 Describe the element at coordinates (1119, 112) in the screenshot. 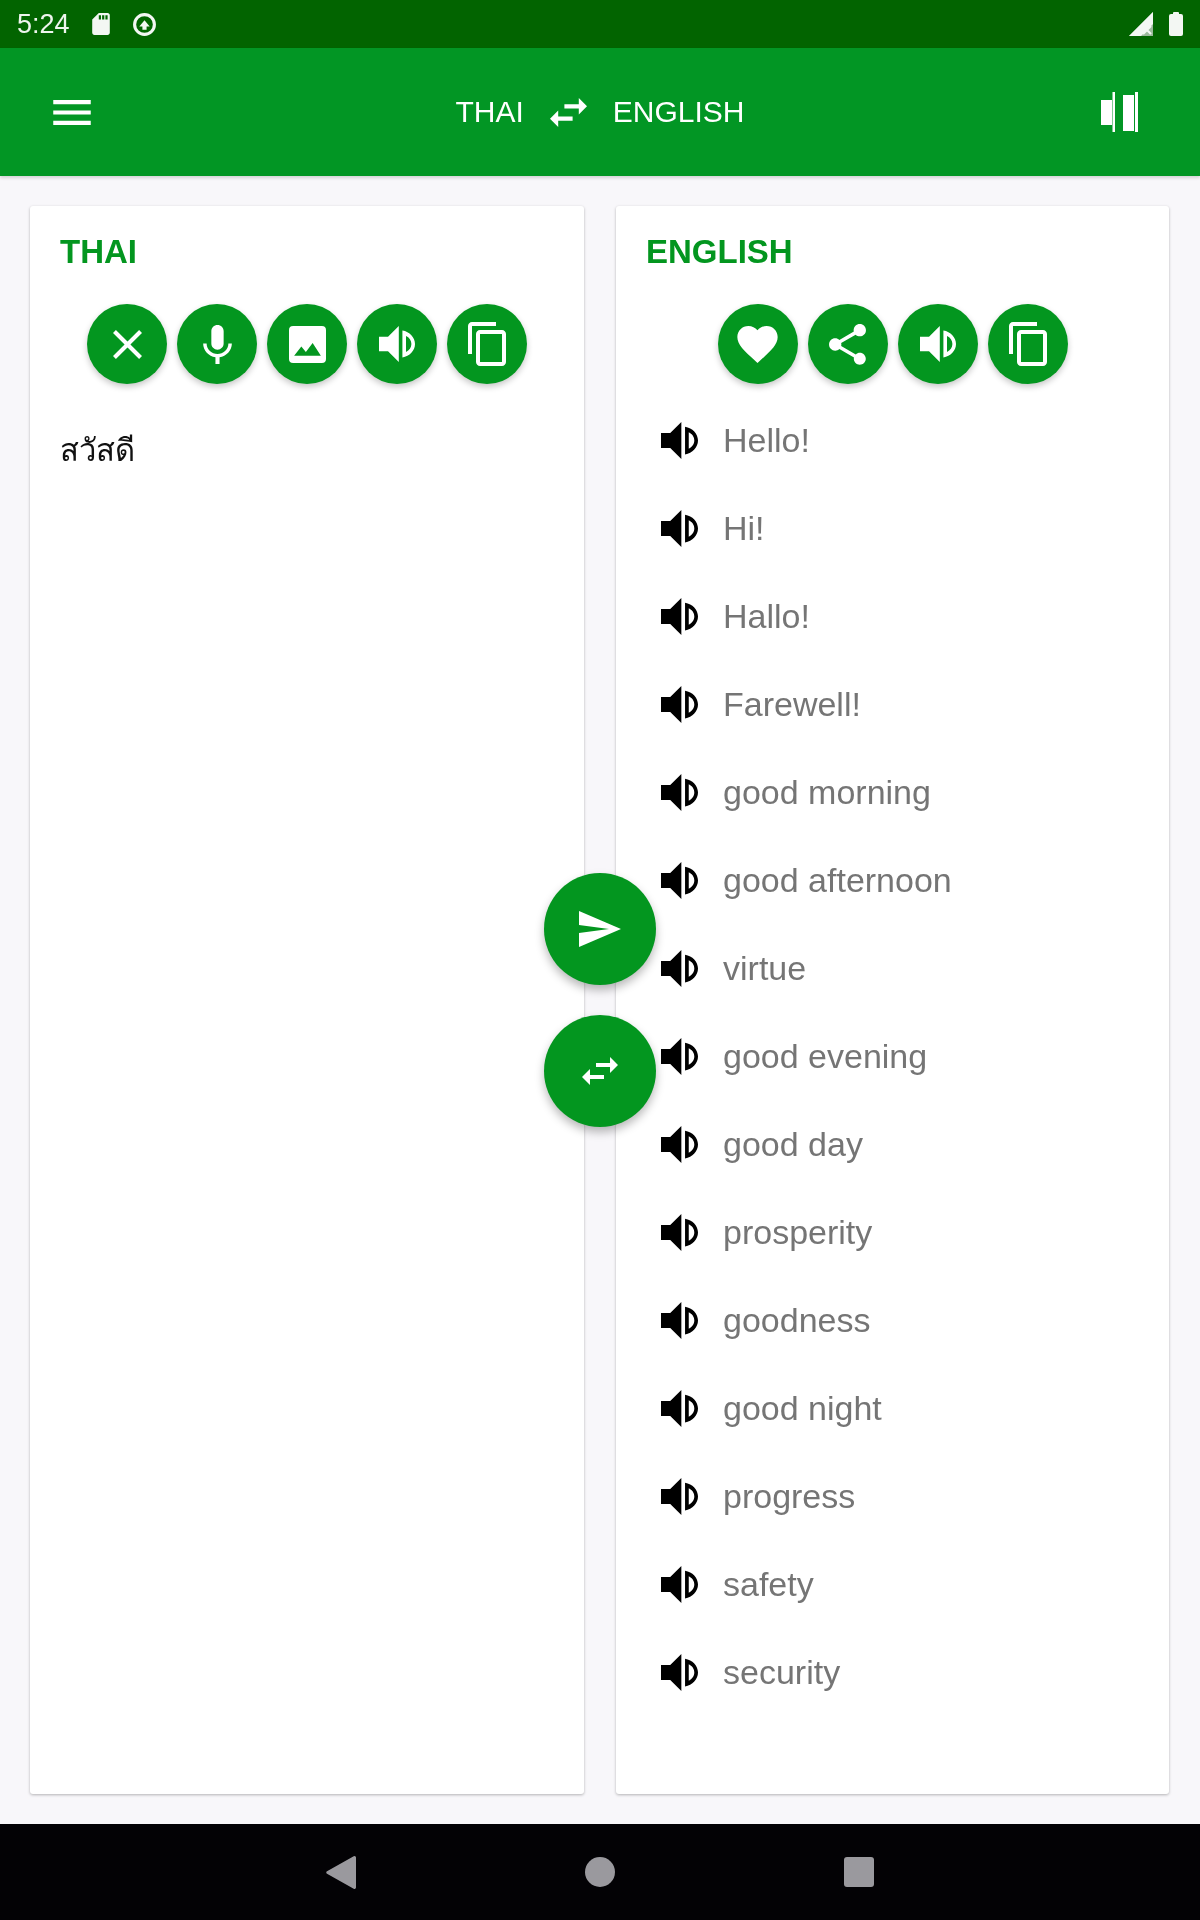

I see `split-view-icon` at that location.